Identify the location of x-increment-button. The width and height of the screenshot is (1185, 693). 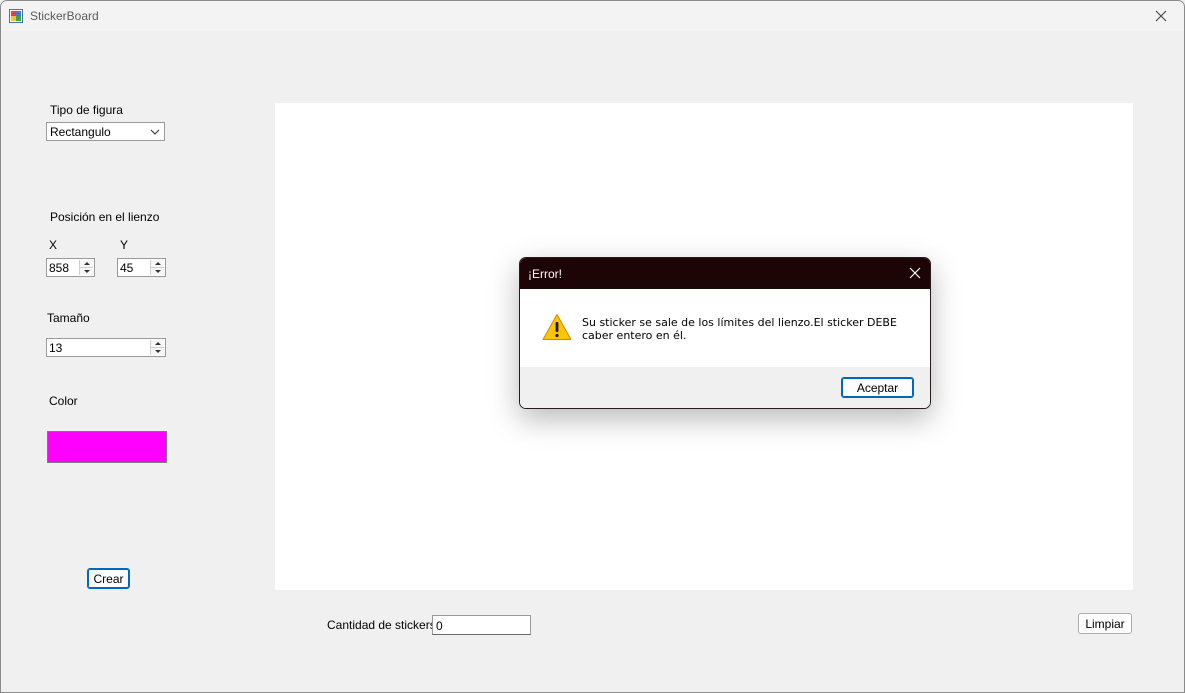
(86, 263).